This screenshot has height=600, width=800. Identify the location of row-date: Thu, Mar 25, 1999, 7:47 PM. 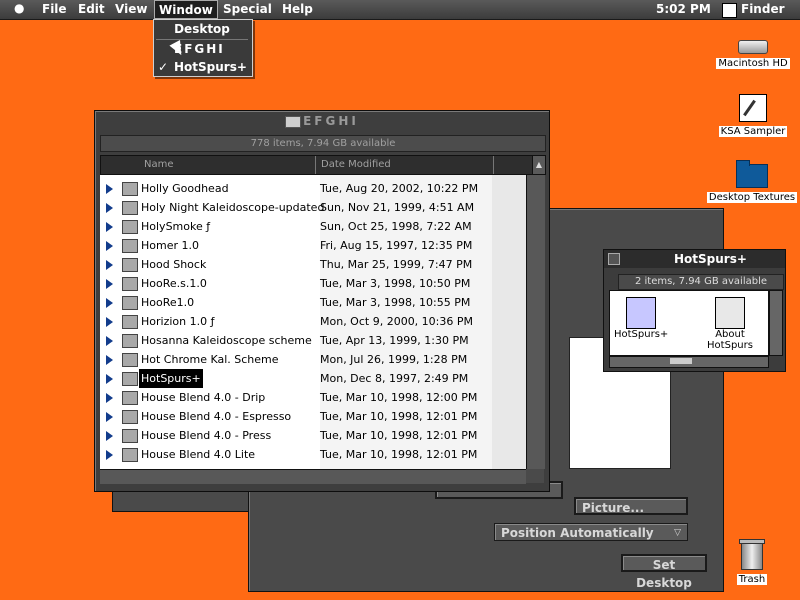
(396, 264).